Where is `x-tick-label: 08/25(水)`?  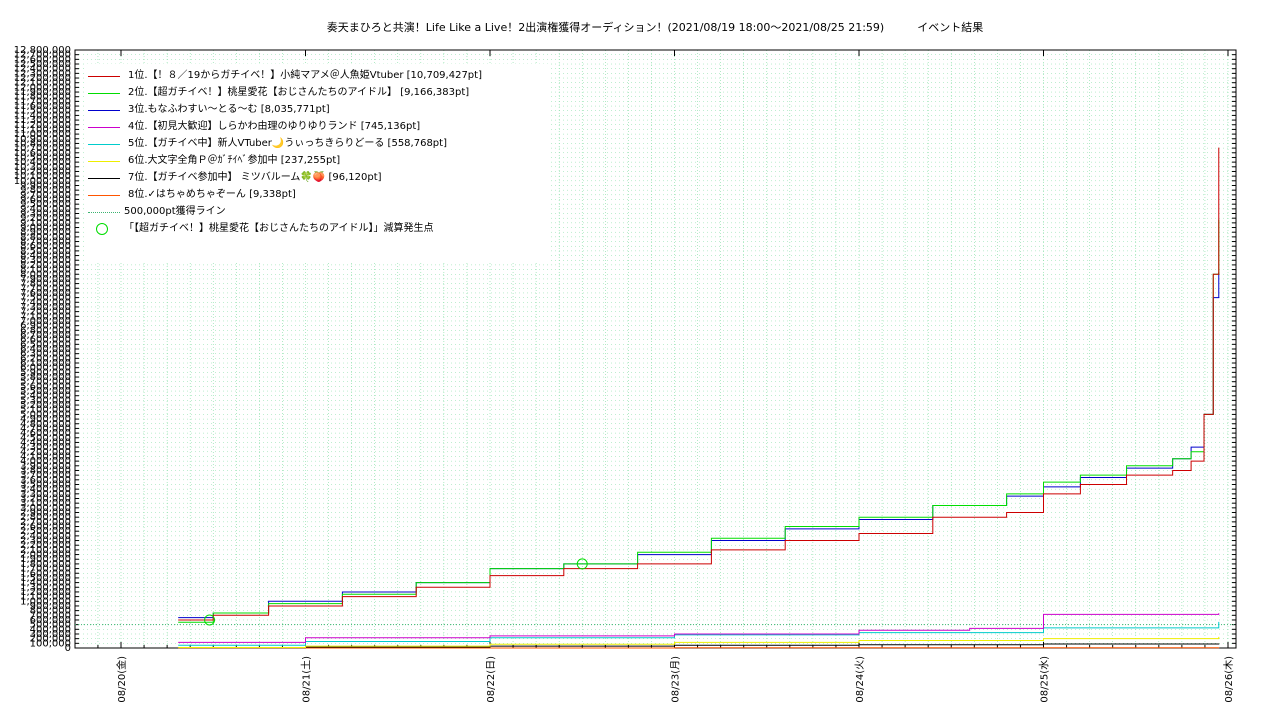 x-tick-label: 08/25(水) is located at coordinates (1045, 679).